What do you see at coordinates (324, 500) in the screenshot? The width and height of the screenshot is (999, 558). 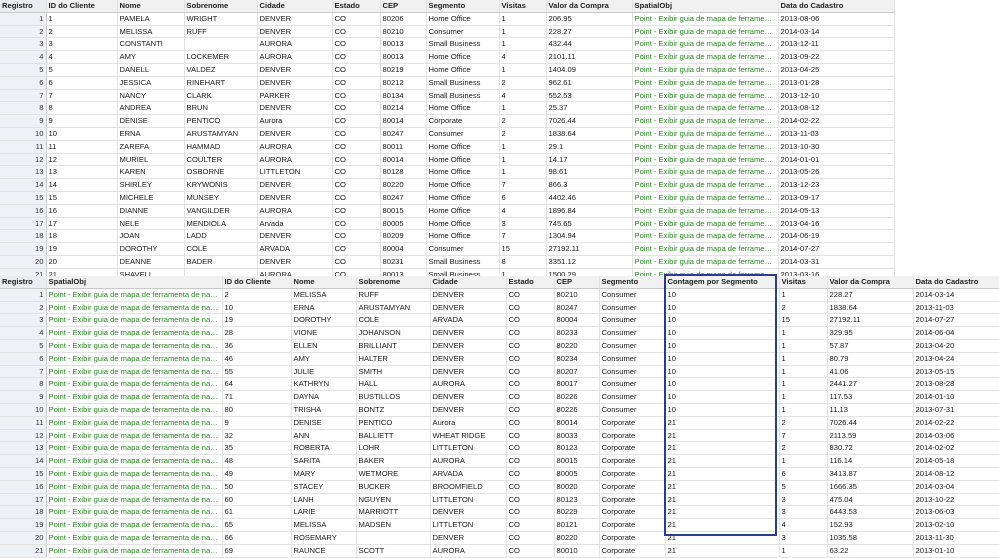 I see `cell-nome: LANH` at bounding box center [324, 500].